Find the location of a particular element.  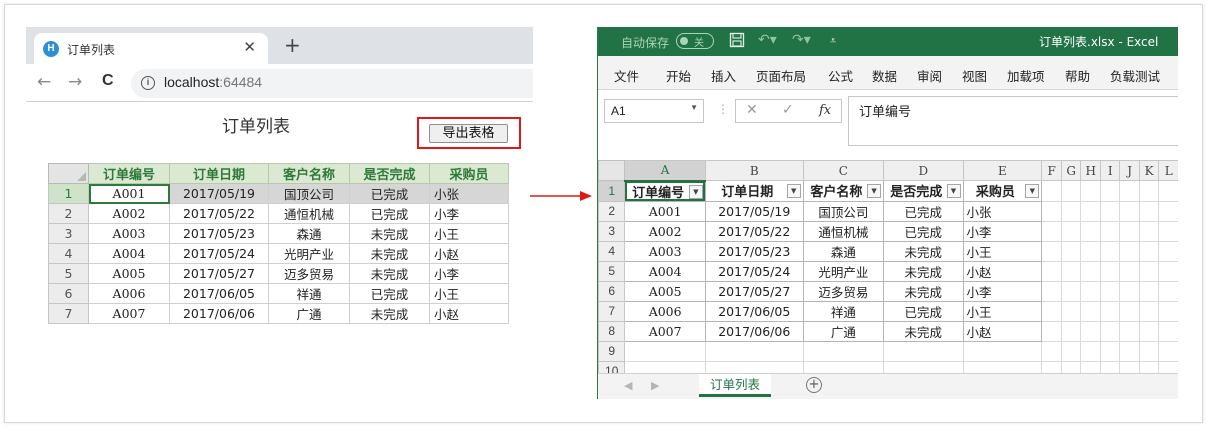

forward-arrow-icon: → is located at coordinates (75, 82).